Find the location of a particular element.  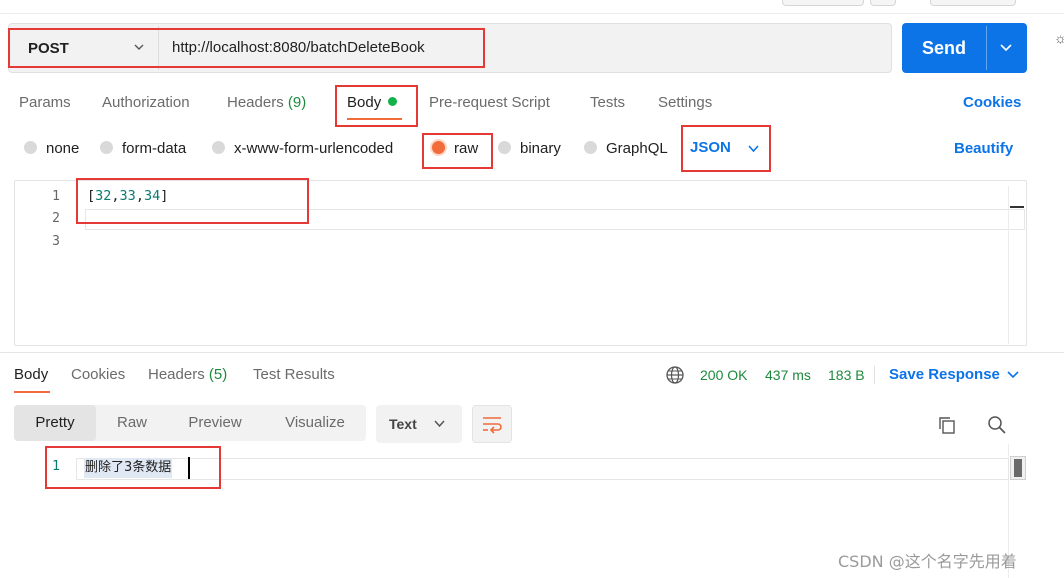

tab-headers-label: Headers is located at coordinates (255, 102).